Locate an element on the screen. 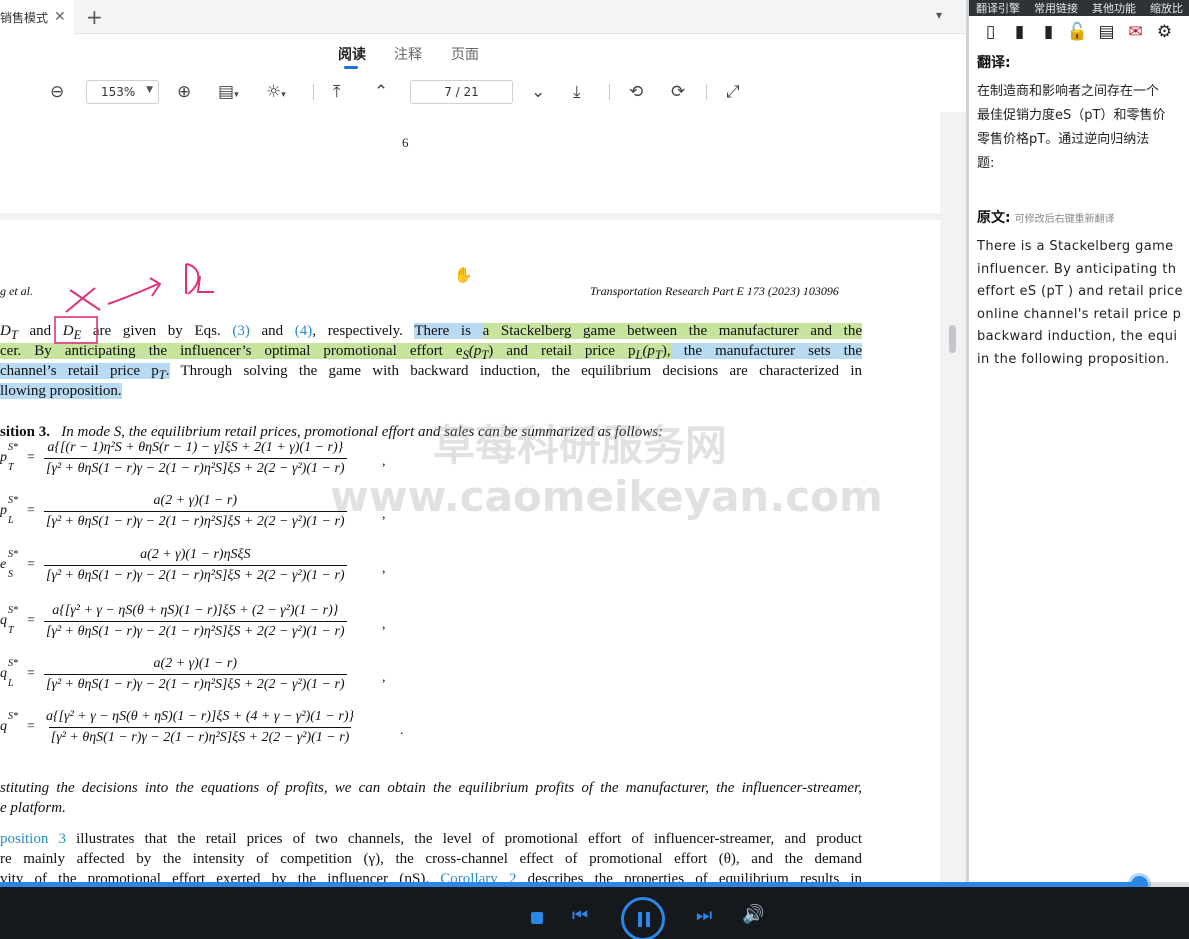 Image resolution: width=1189 pixels, height=939 pixels. tab-read: 阅读 is located at coordinates (352, 54).